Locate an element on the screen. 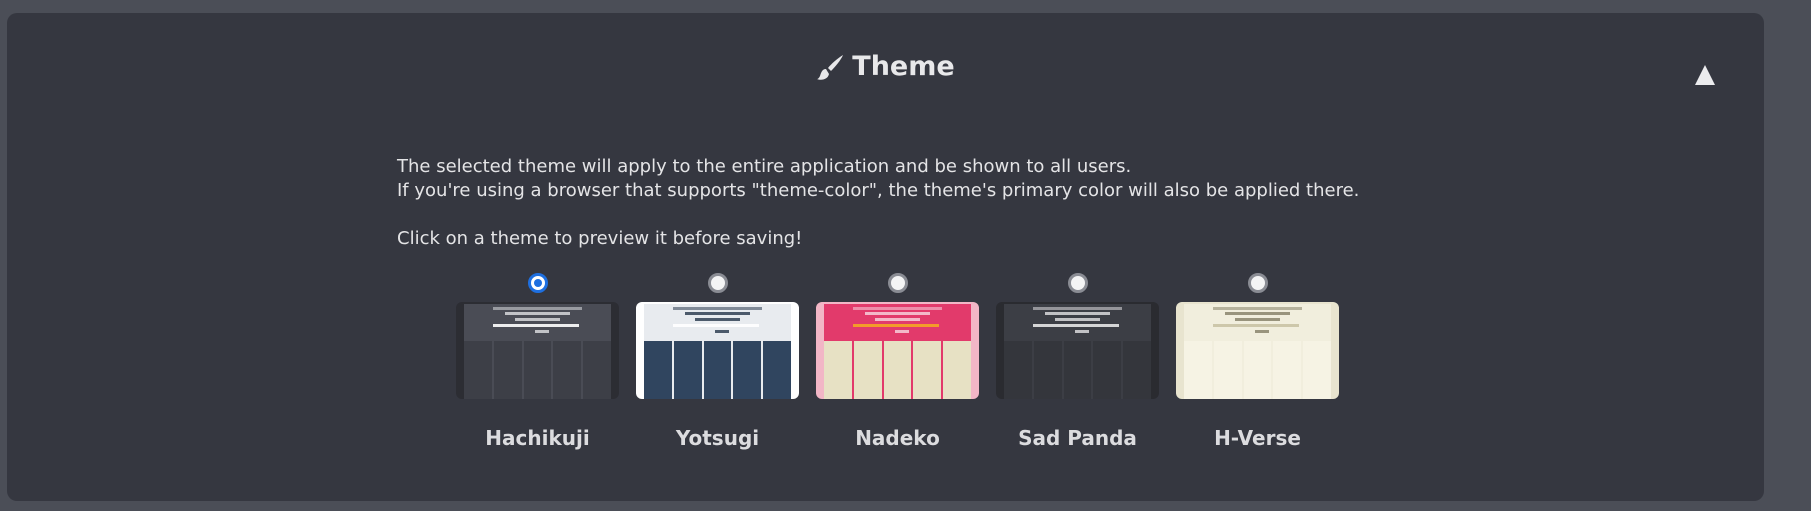 The image size is (1811, 511). theme-option: Sad Panda is located at coordinates (1077, 361).